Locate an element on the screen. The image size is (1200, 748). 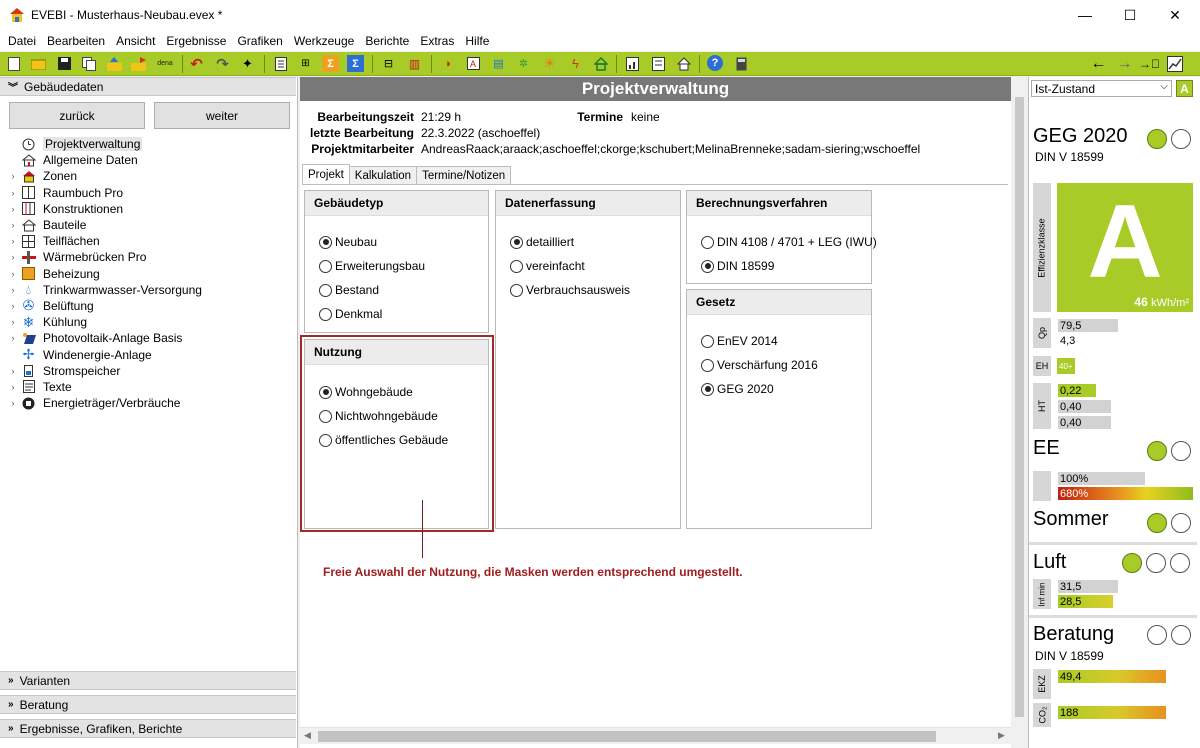
save-icon is located at coordinates (64, 63).